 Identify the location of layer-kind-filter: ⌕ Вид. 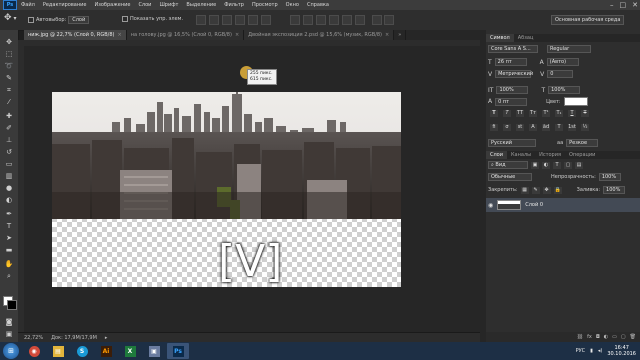
(508, 165).